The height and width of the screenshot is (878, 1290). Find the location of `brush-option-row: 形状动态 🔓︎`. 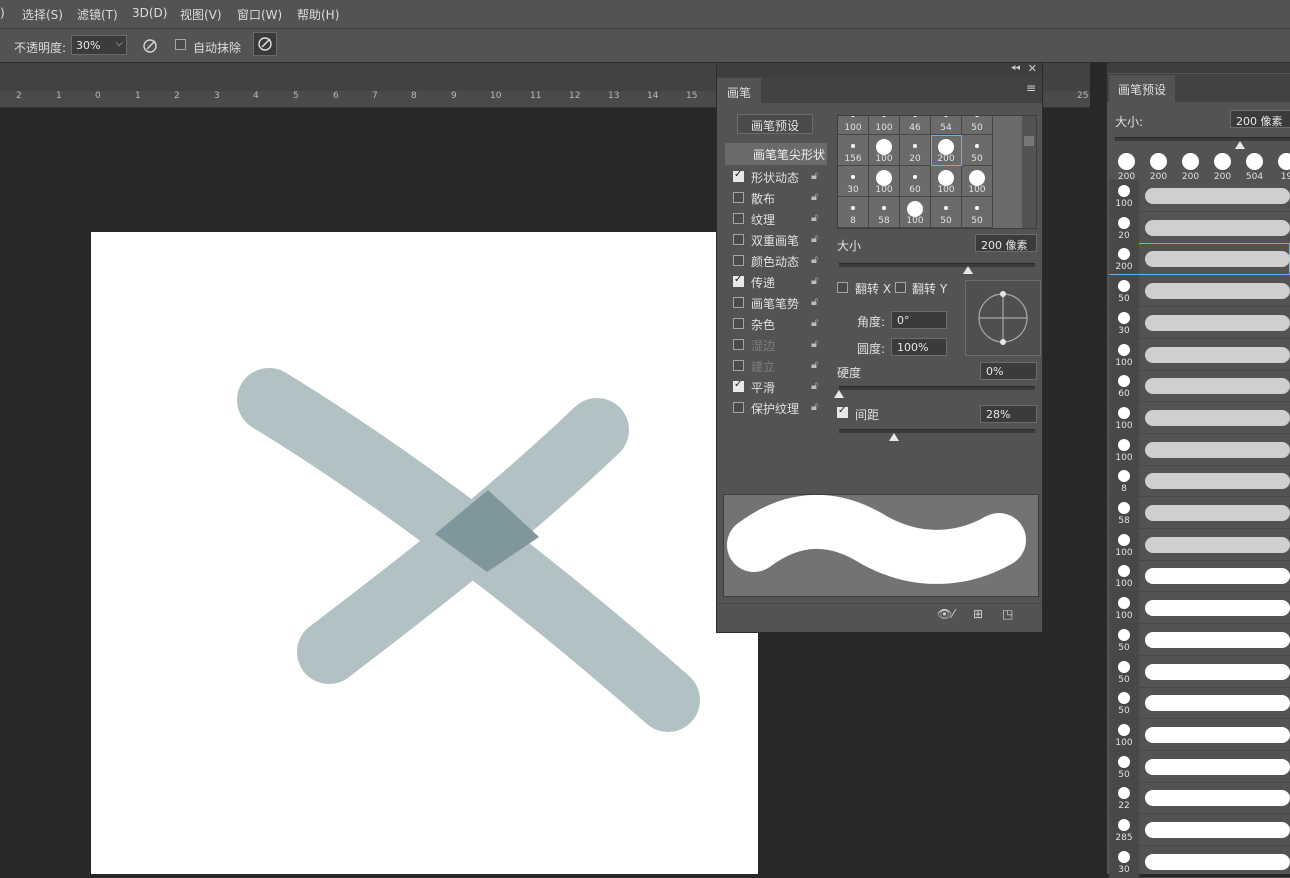

brush-option-row: 形状动态 🔓︎ is located at coordinates (775, 176).